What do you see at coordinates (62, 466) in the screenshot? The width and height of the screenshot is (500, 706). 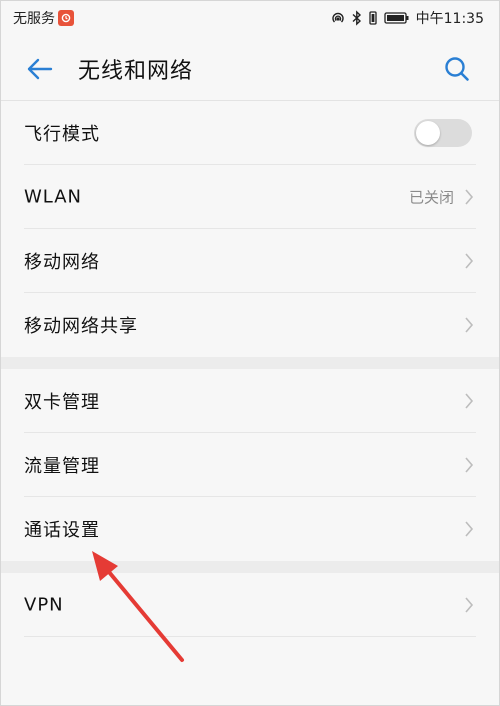 I see `row-label: 流量管理` at bounding box center [62, 466].